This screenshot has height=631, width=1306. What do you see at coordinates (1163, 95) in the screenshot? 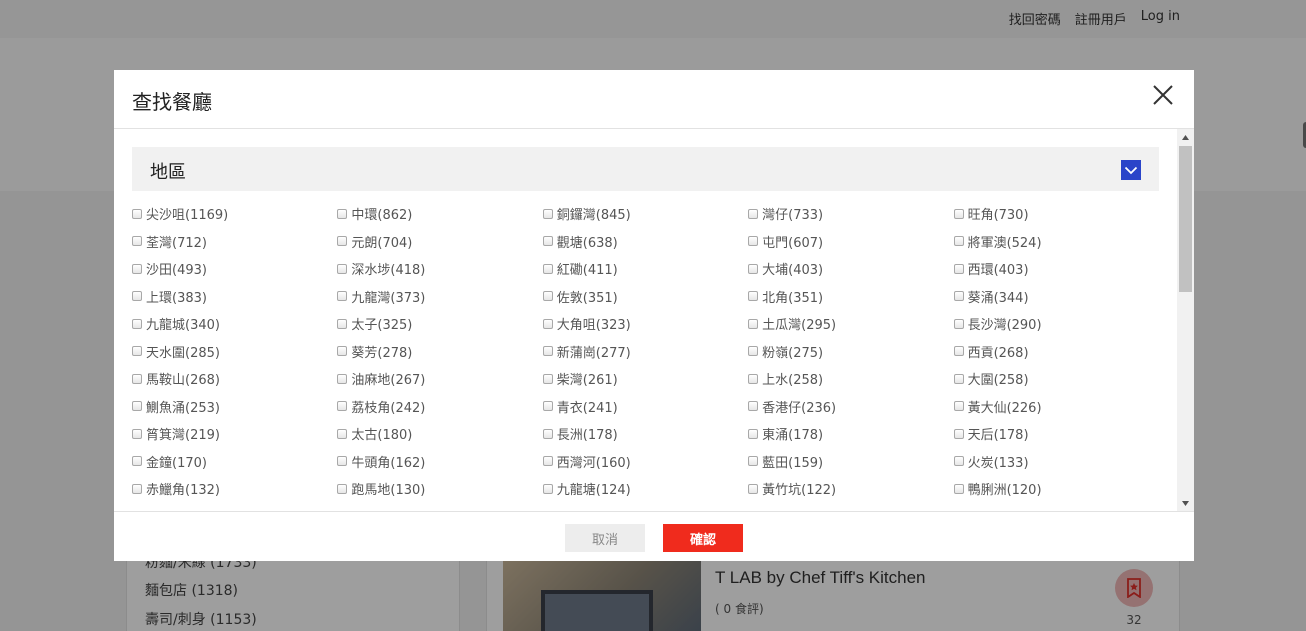
I see `close-button` at bounding box center [1163, 95].